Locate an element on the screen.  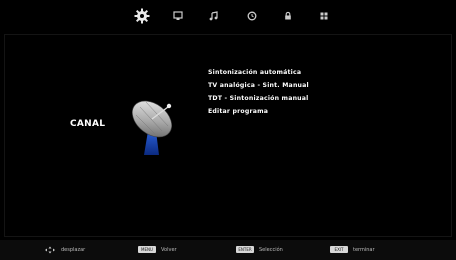
monitor-icon is located at coordinates (178, 15).